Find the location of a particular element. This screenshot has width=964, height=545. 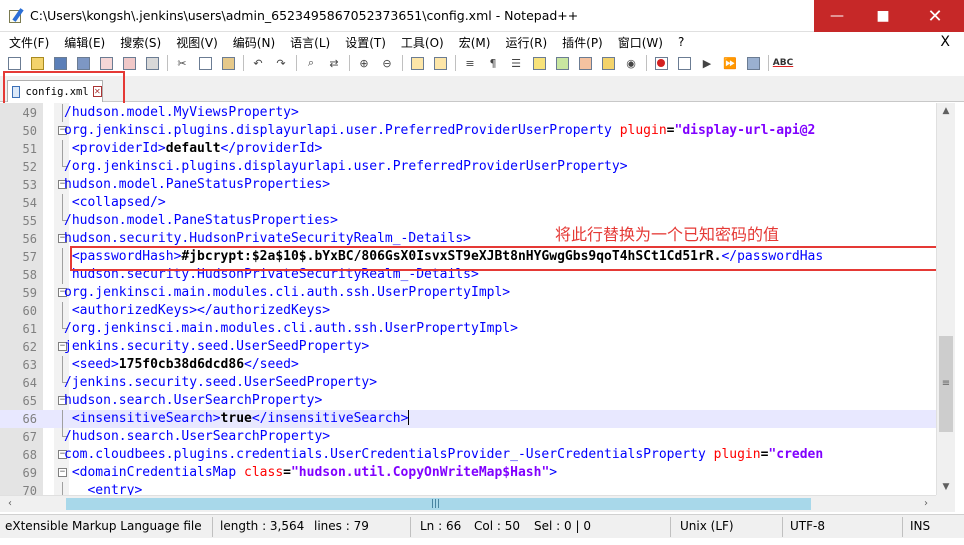

line-number: 52 is located at coordinates (29, 167).